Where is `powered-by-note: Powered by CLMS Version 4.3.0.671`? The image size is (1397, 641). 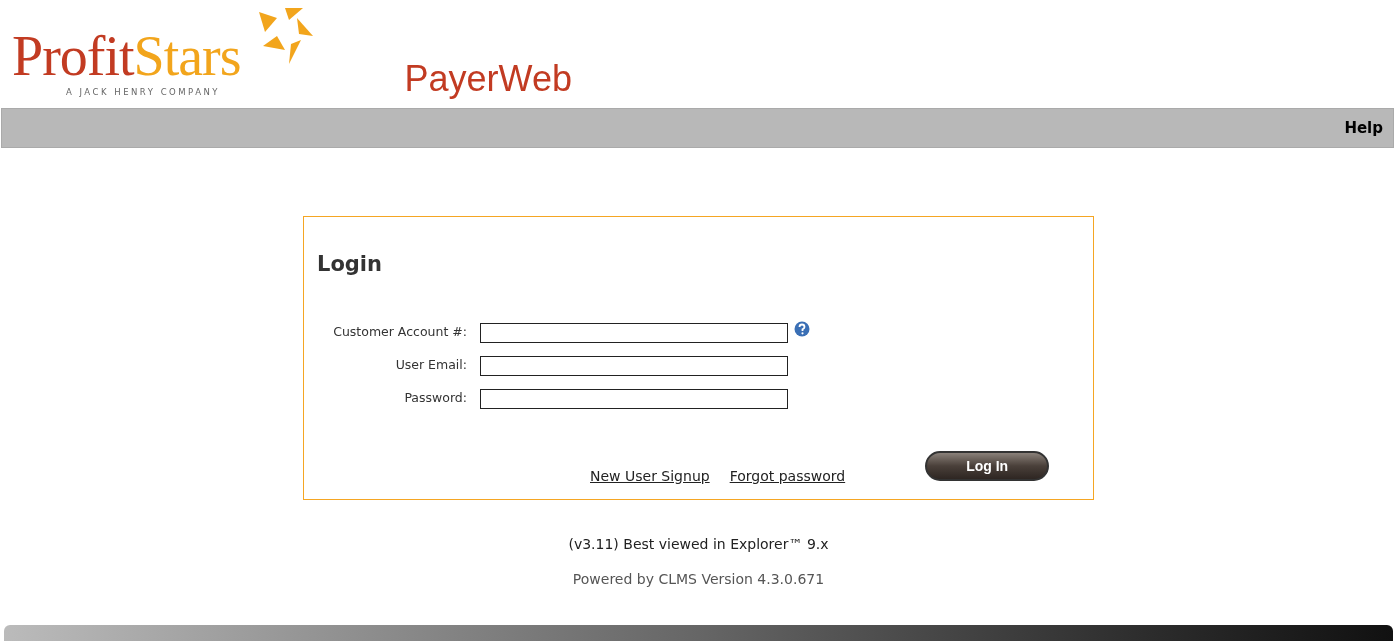 powered-by-note: Powered by CLMS Version 4.3.0.671 is located at coordinates (698, 579).